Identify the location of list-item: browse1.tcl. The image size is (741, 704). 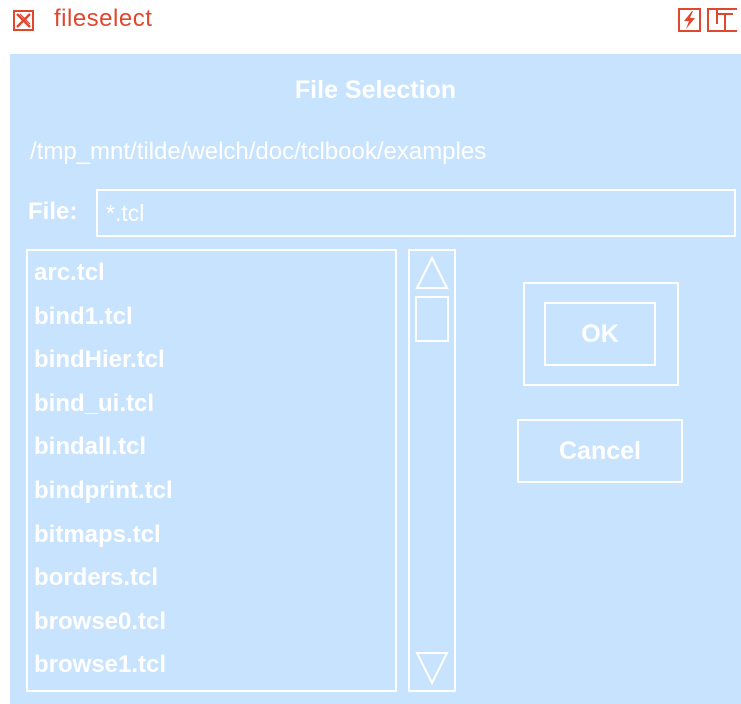
(211, 665).